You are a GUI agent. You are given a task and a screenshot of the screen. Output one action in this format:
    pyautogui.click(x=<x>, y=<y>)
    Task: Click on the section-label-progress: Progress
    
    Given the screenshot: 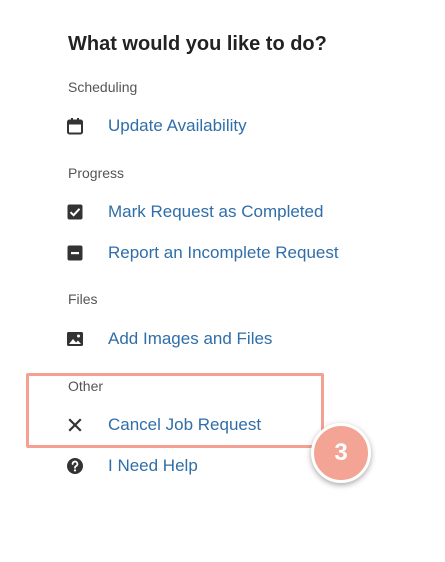 What is the action you would take?
    pyautogui.click(x=96, y=173)
    